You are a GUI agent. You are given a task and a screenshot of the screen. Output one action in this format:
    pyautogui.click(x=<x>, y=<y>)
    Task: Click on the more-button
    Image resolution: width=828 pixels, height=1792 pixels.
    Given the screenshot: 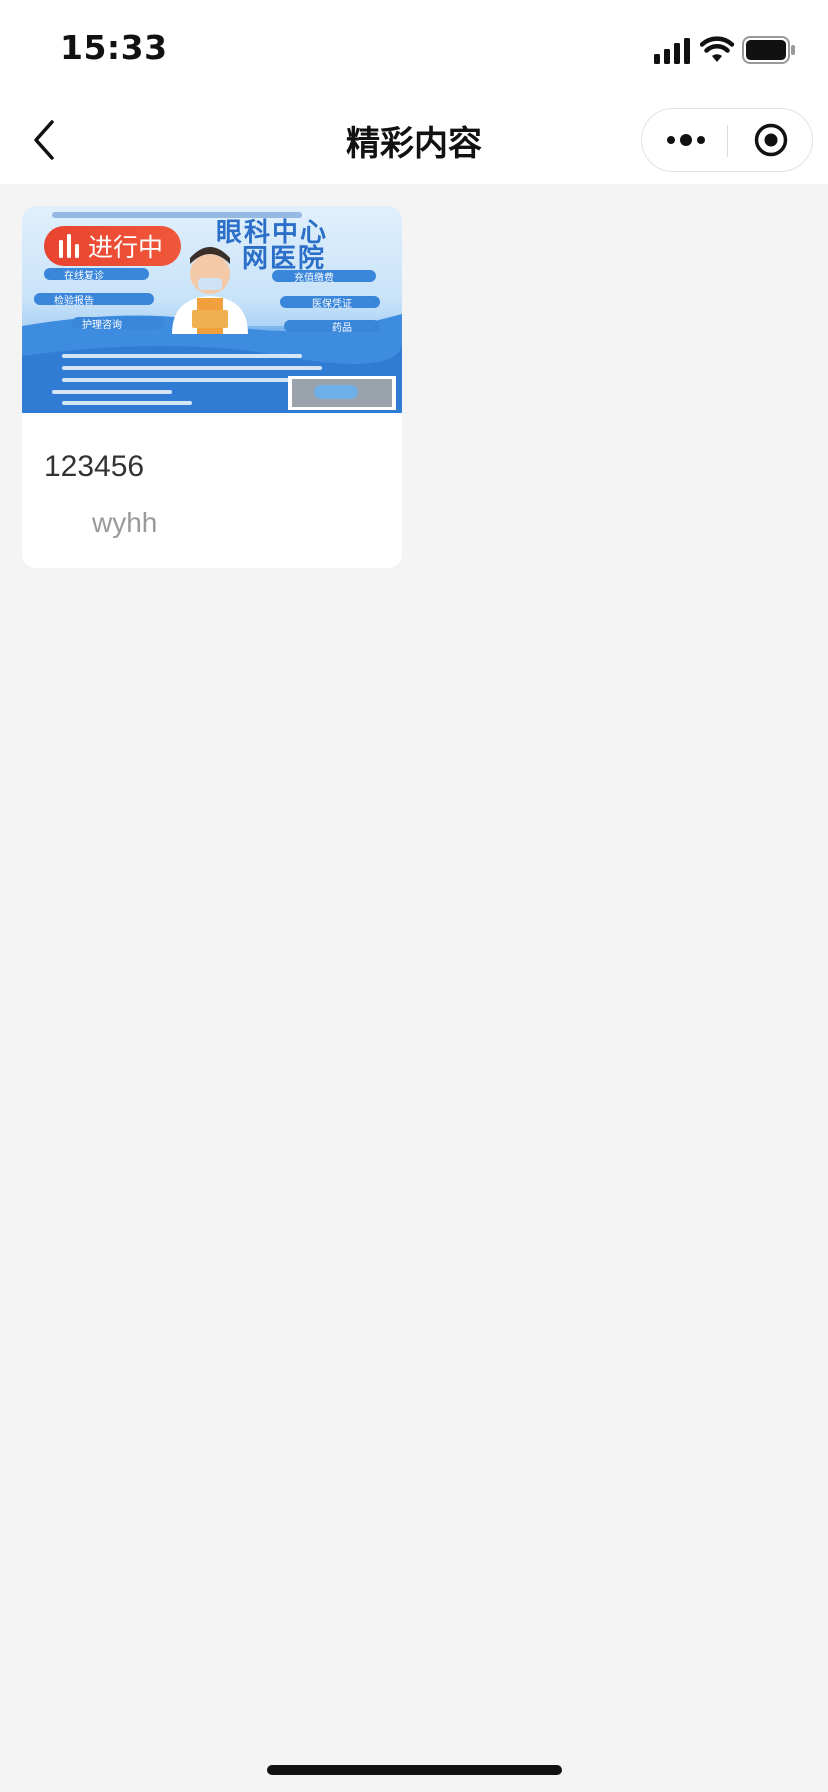 What is the action you would take?
    pyautogui.click(x=684, y=140)
    